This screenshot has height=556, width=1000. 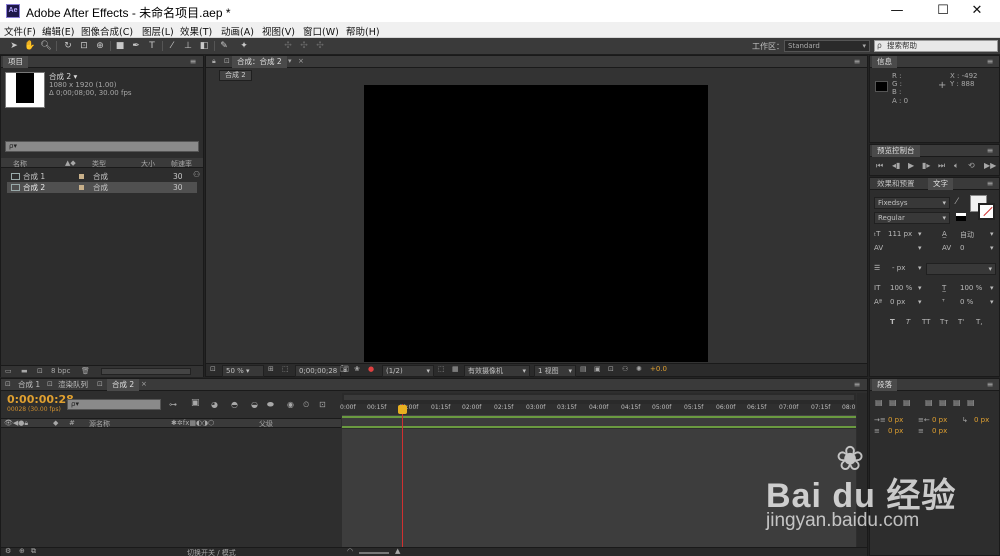 What do you see at coordinates (214, 61) in the screenshot?
I see `lock-icon: 🔒︎` at bounding box center [214, 61].